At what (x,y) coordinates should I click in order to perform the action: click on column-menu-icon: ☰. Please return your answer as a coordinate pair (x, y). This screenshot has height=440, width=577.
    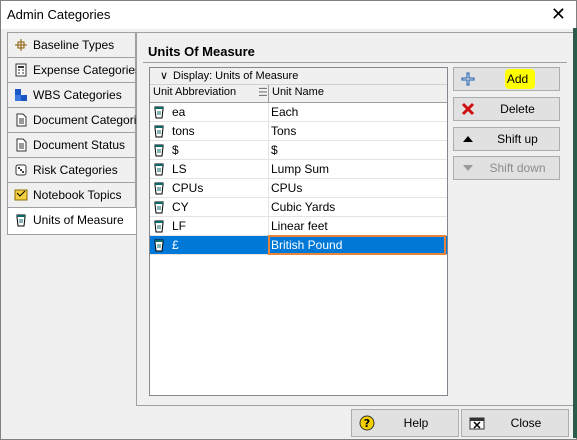
    Looking at the image, I should click on (263, 92).